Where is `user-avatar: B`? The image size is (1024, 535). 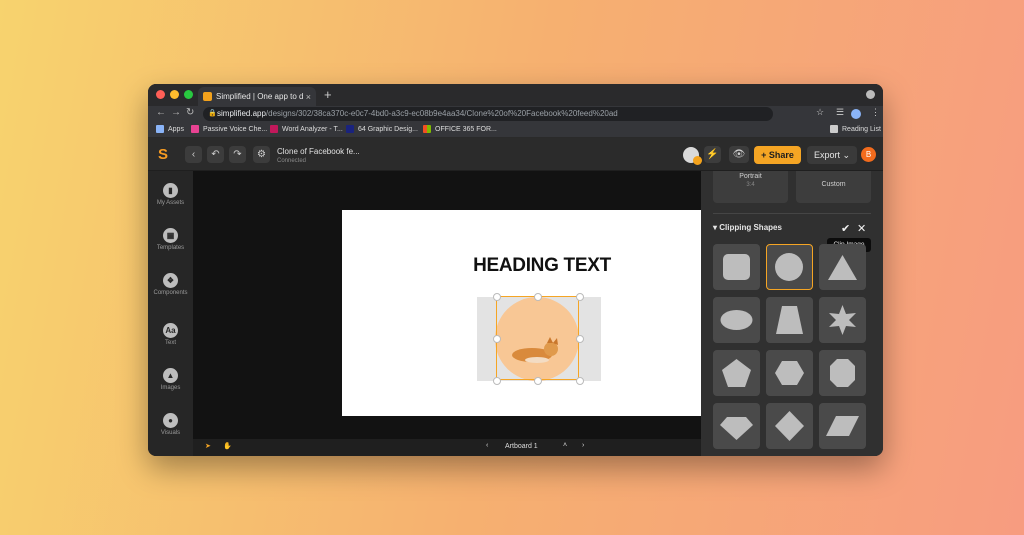 user-avatar: B is located at coordinates (868, 154).